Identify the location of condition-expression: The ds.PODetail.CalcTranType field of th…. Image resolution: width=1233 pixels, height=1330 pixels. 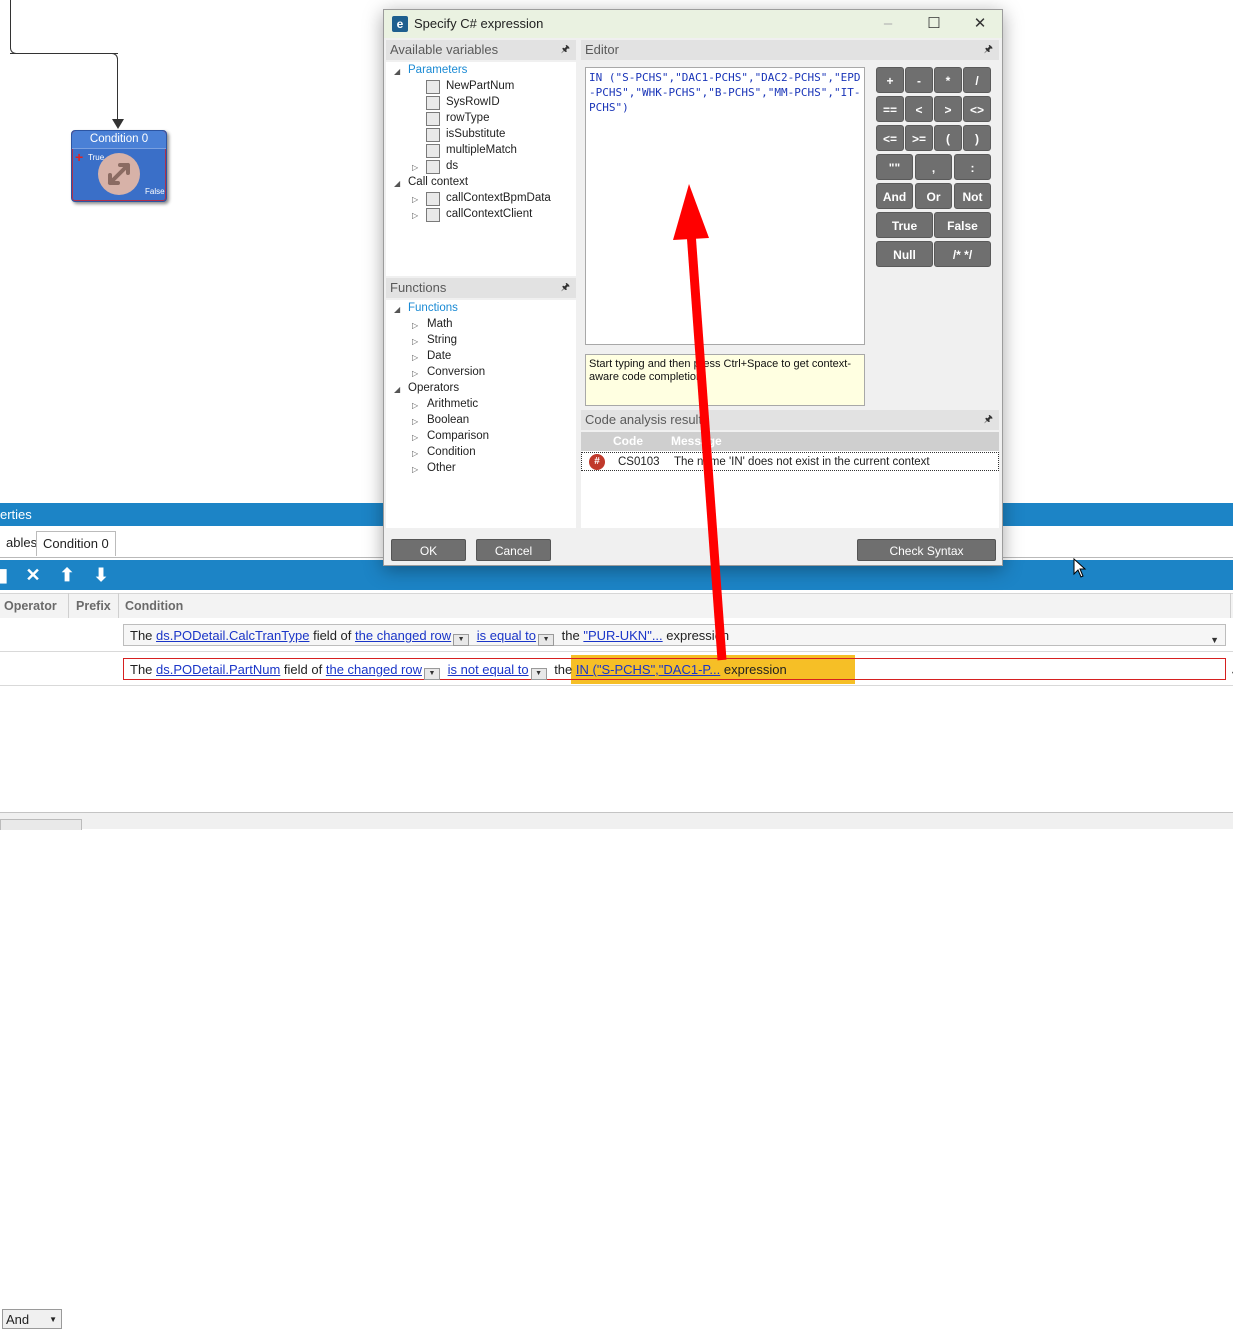
(674, 635).